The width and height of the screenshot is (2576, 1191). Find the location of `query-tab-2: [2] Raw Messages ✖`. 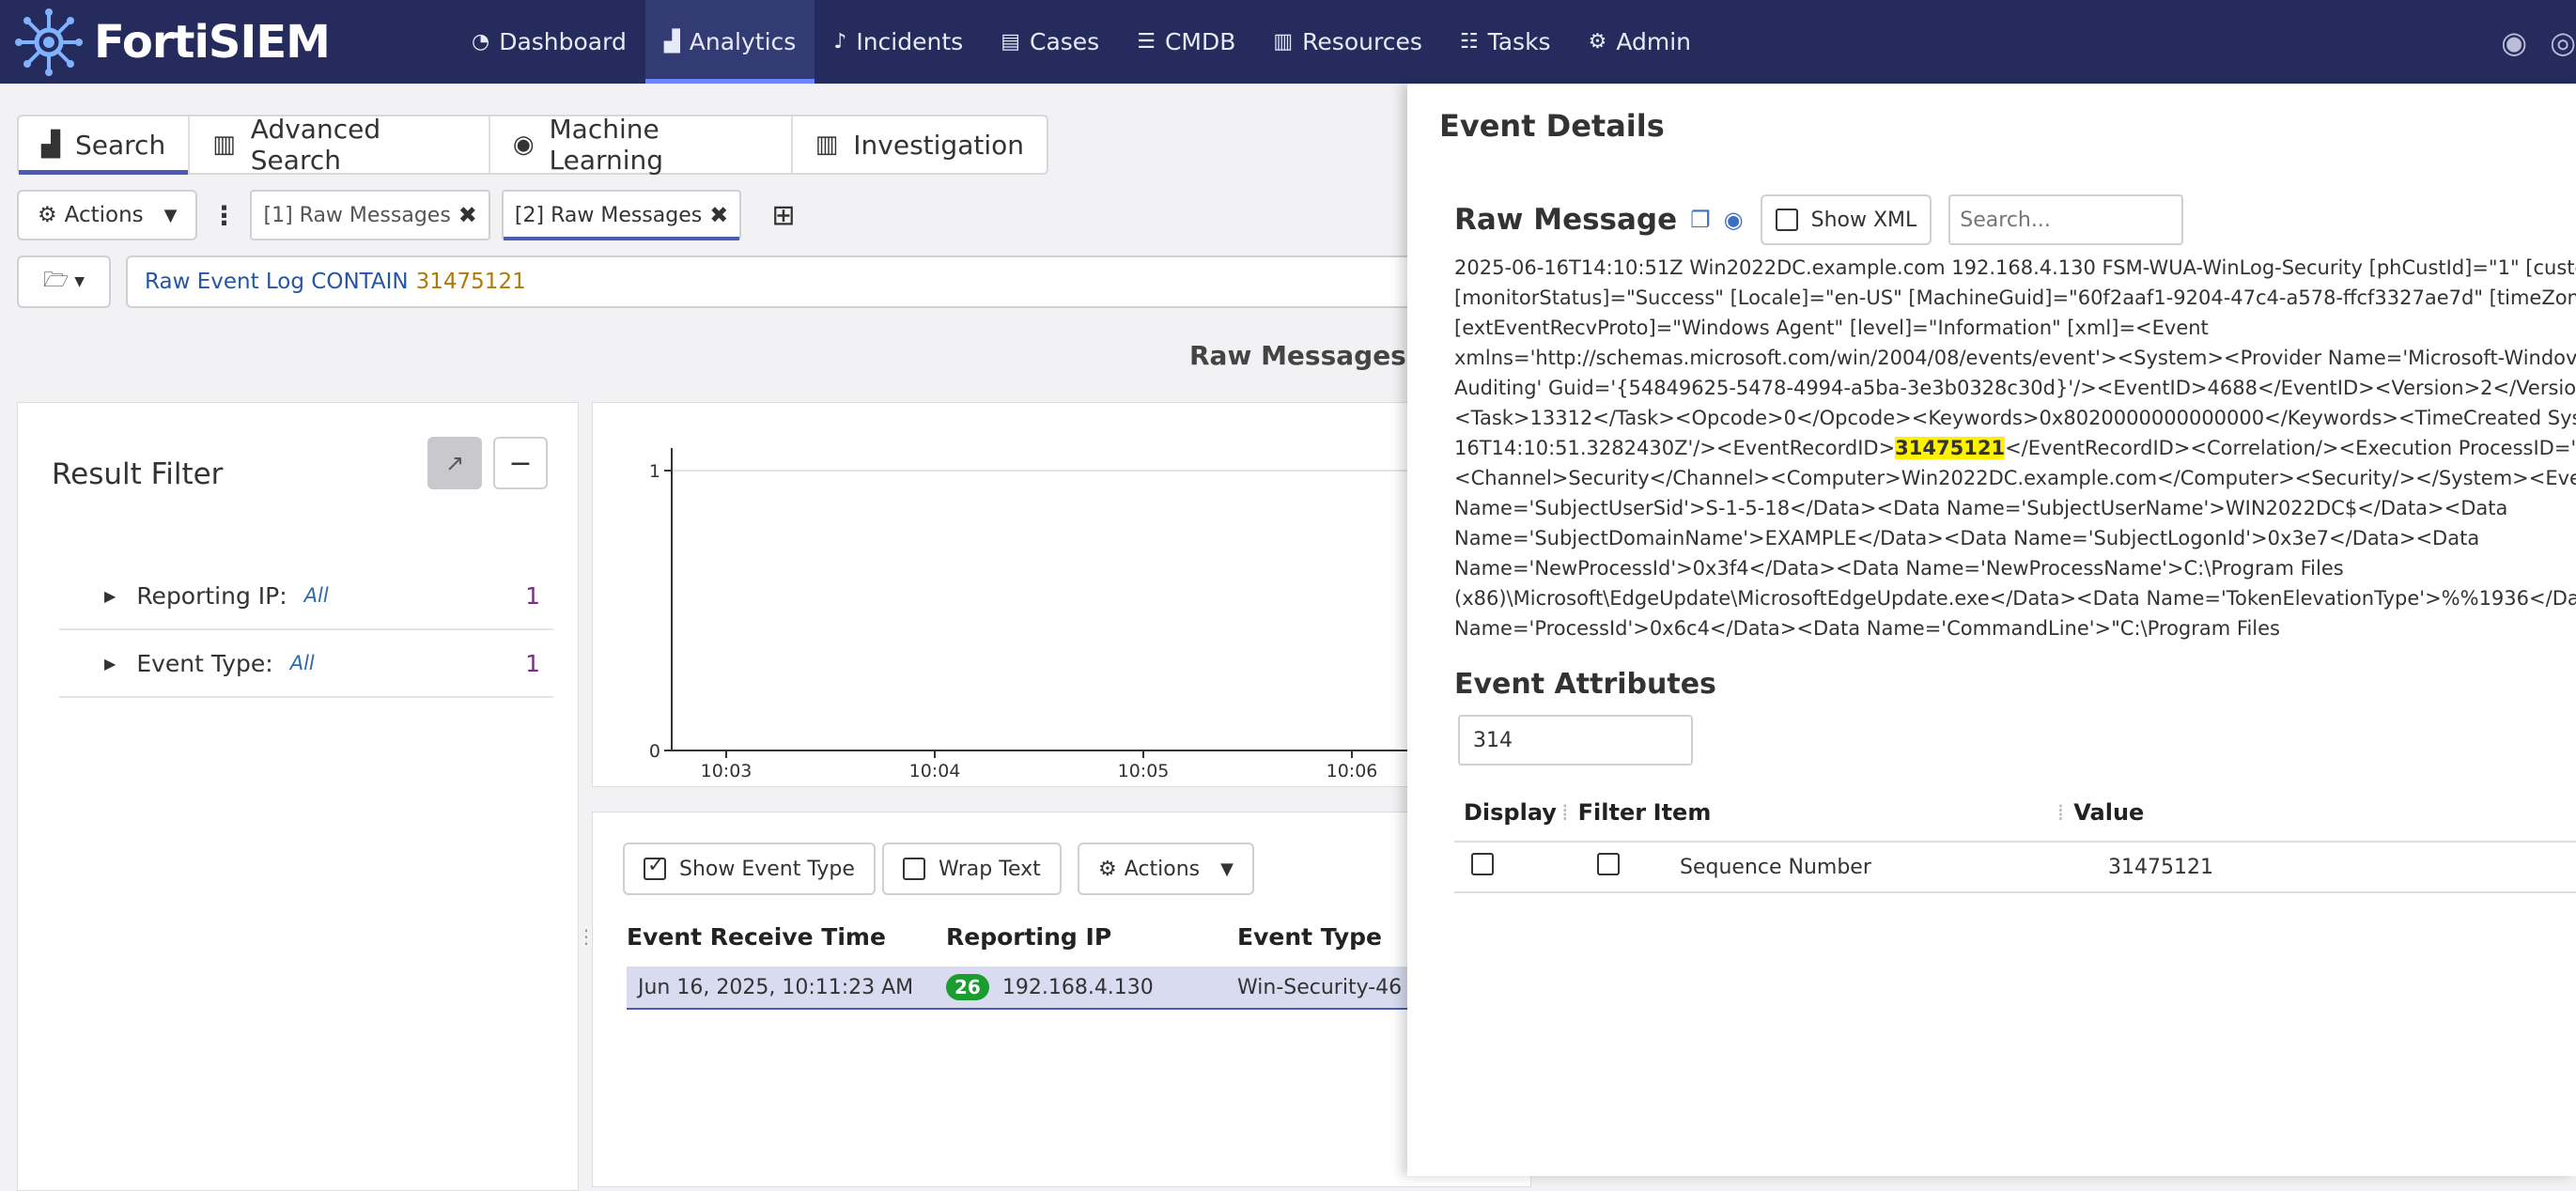

query-tab-2: [2] Raw Messages ✖ is located at coordinates (622, 215).